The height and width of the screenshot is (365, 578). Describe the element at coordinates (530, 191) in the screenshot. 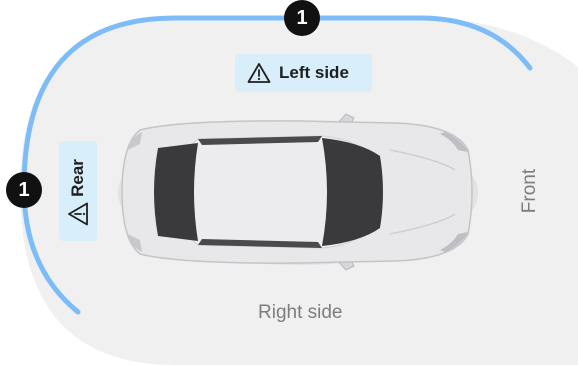

I see `front-label: Front` at that location.